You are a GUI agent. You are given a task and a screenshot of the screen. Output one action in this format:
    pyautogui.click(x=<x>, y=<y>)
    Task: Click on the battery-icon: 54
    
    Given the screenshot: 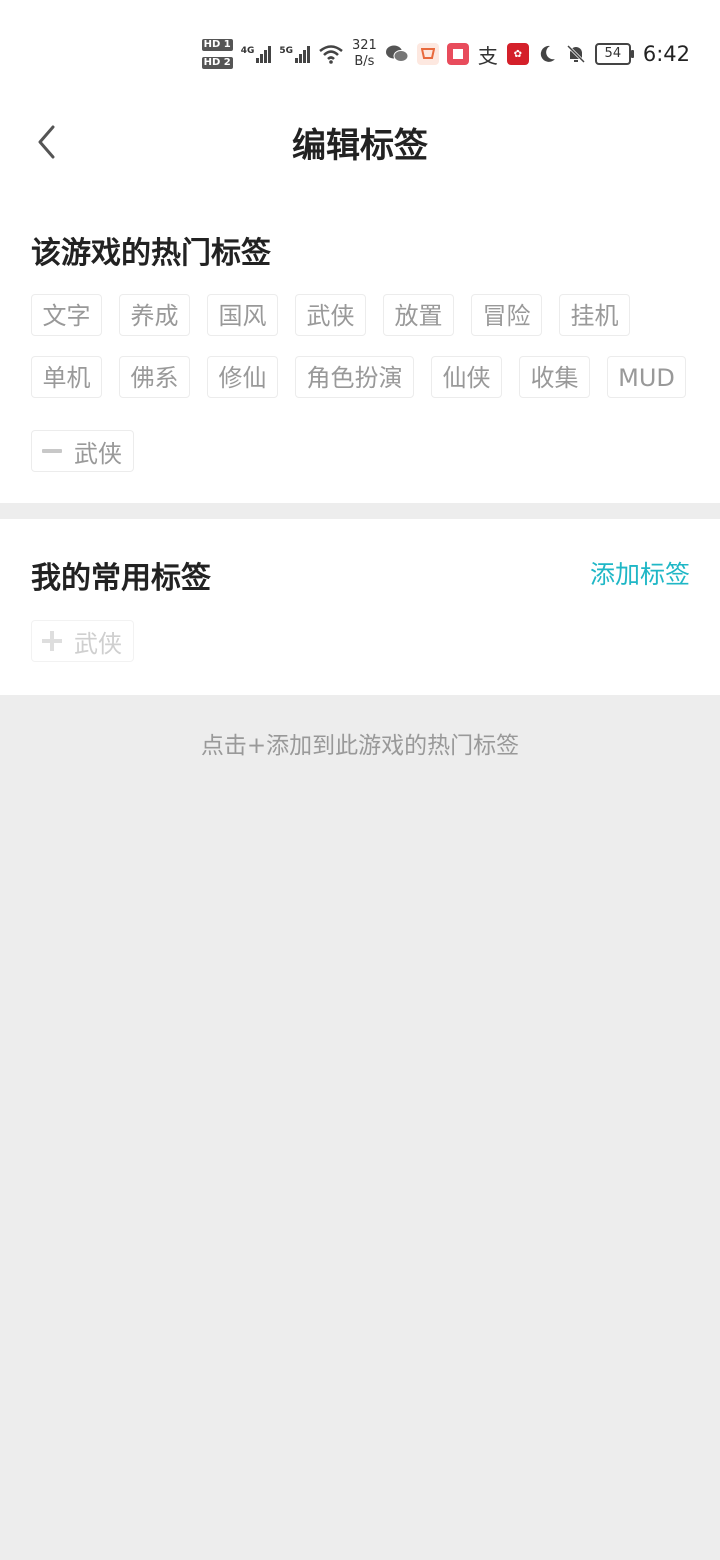 What is the action you would take?
    pyautogui.click(x=614, y=54)
    